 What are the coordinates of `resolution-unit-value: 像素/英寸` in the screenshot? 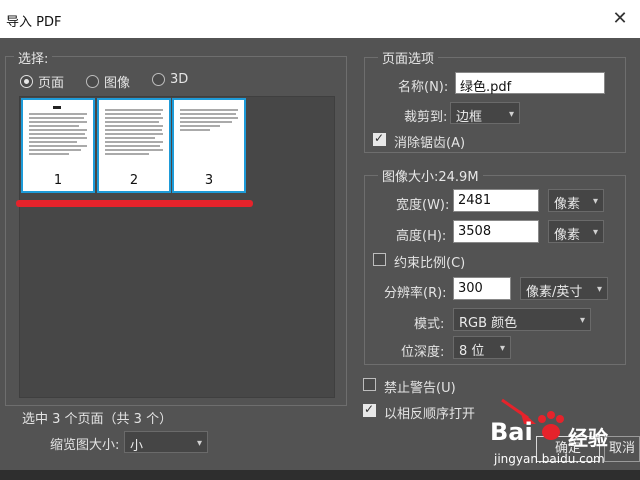 It's located at (554, 292).